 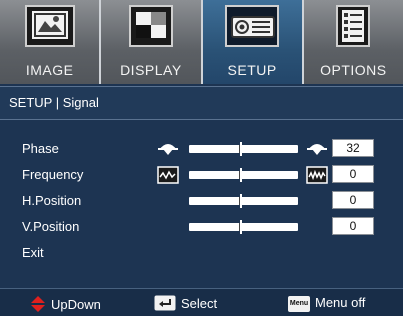 What do you see at coordinates (151, 70) in the screenshot?
I see `tab-label: DISPLAY` at bounding box center [151, 70].